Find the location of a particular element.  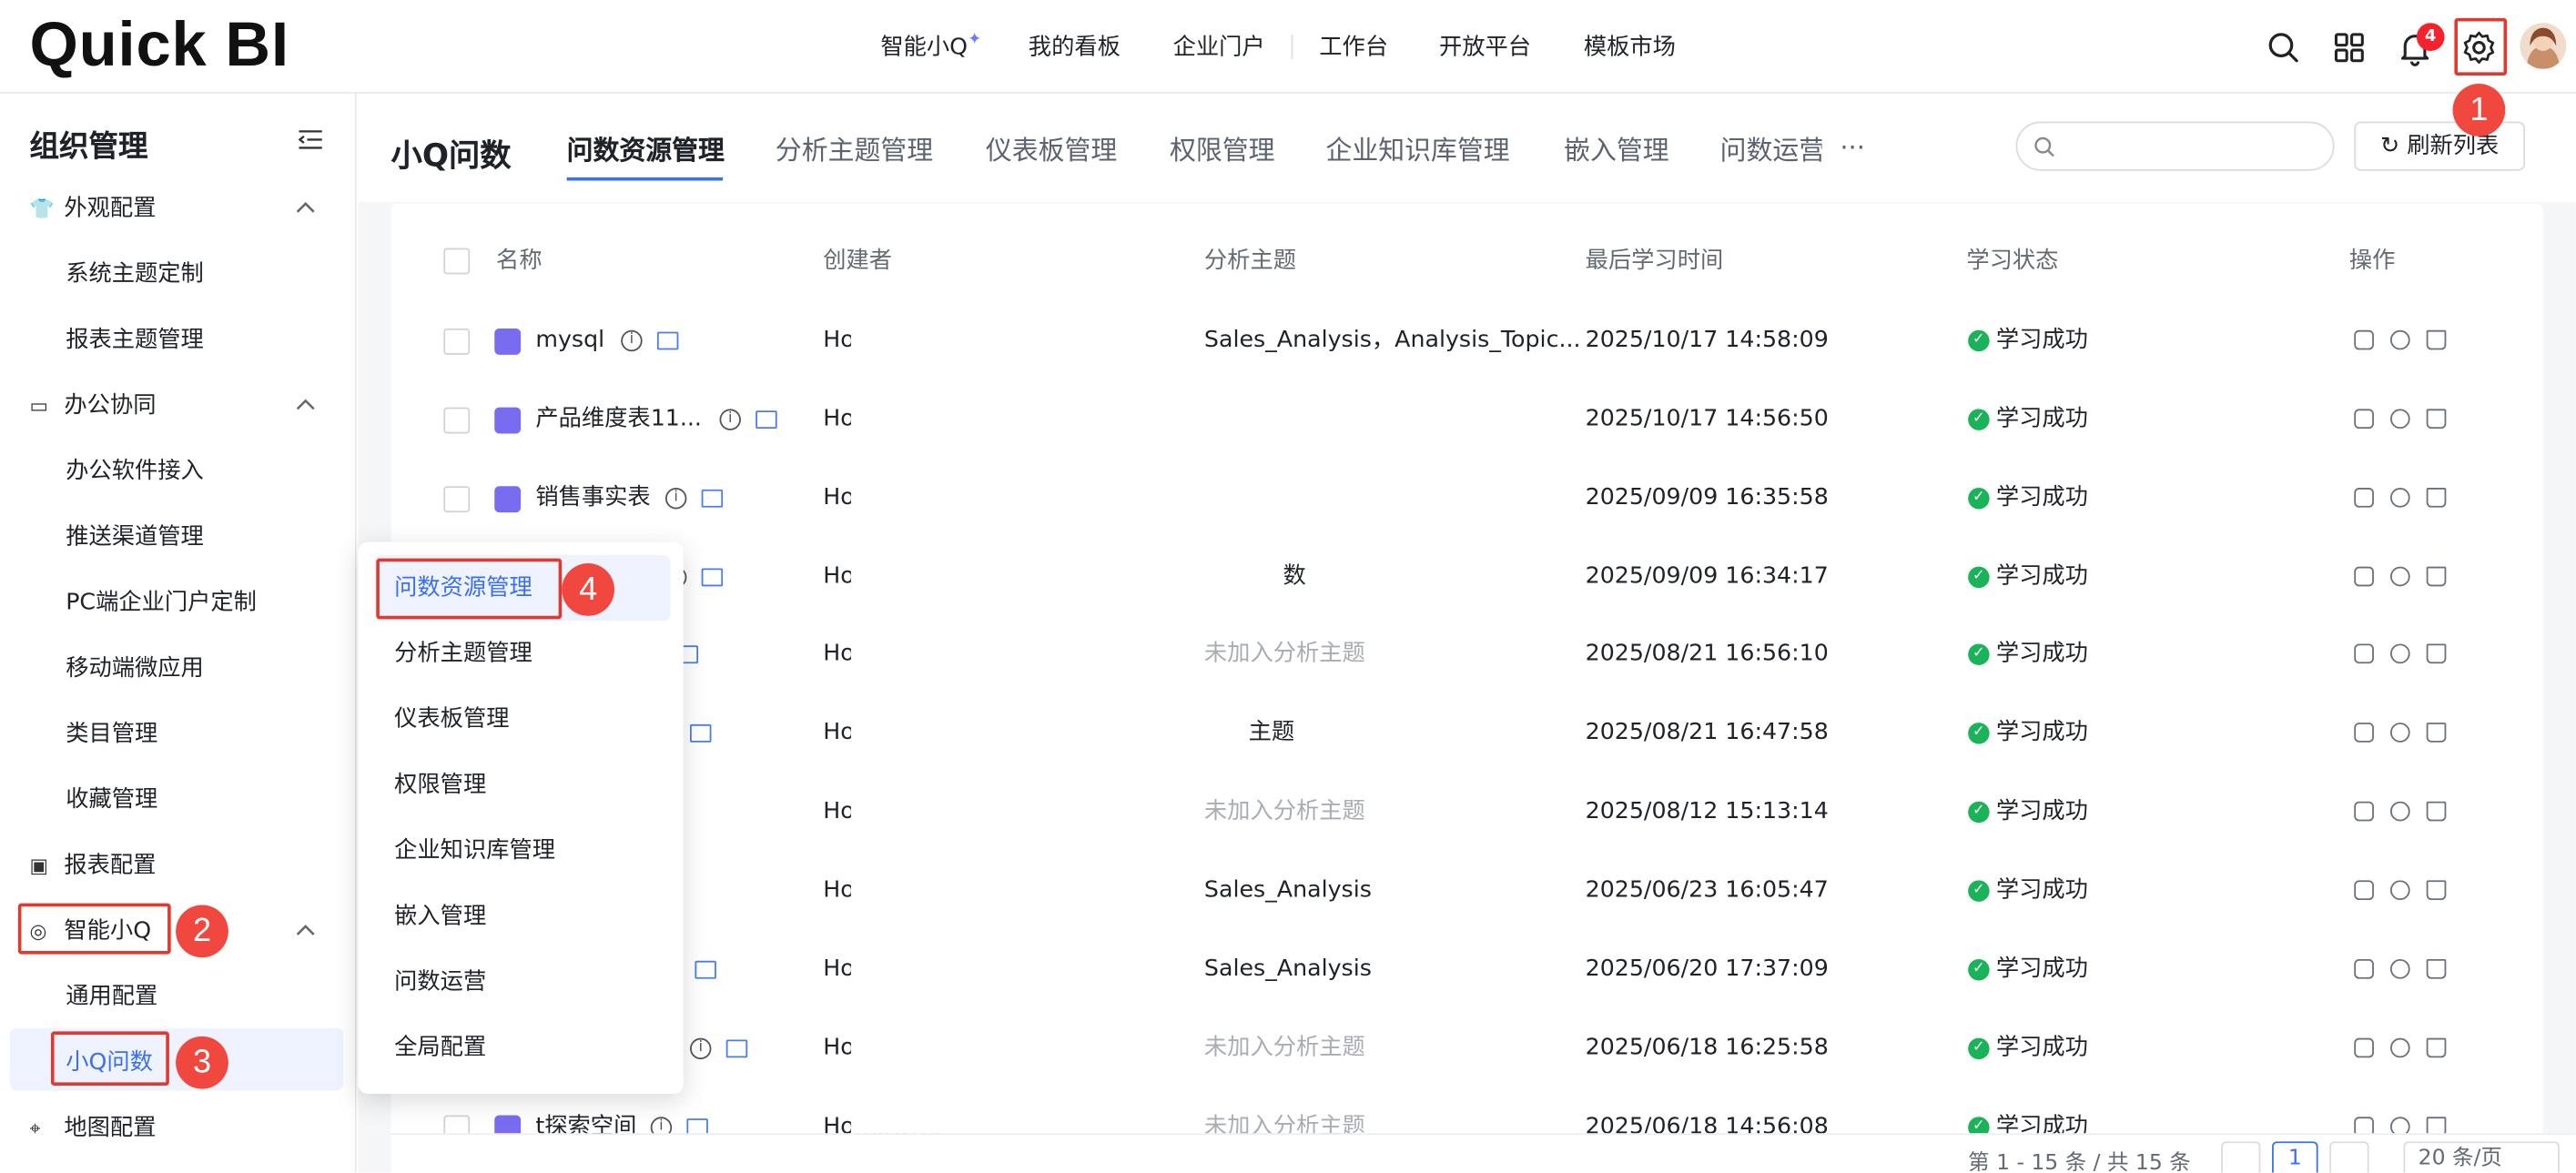

nav-smart-q: 智能小Q✦ is located at coordinates (930, 49).